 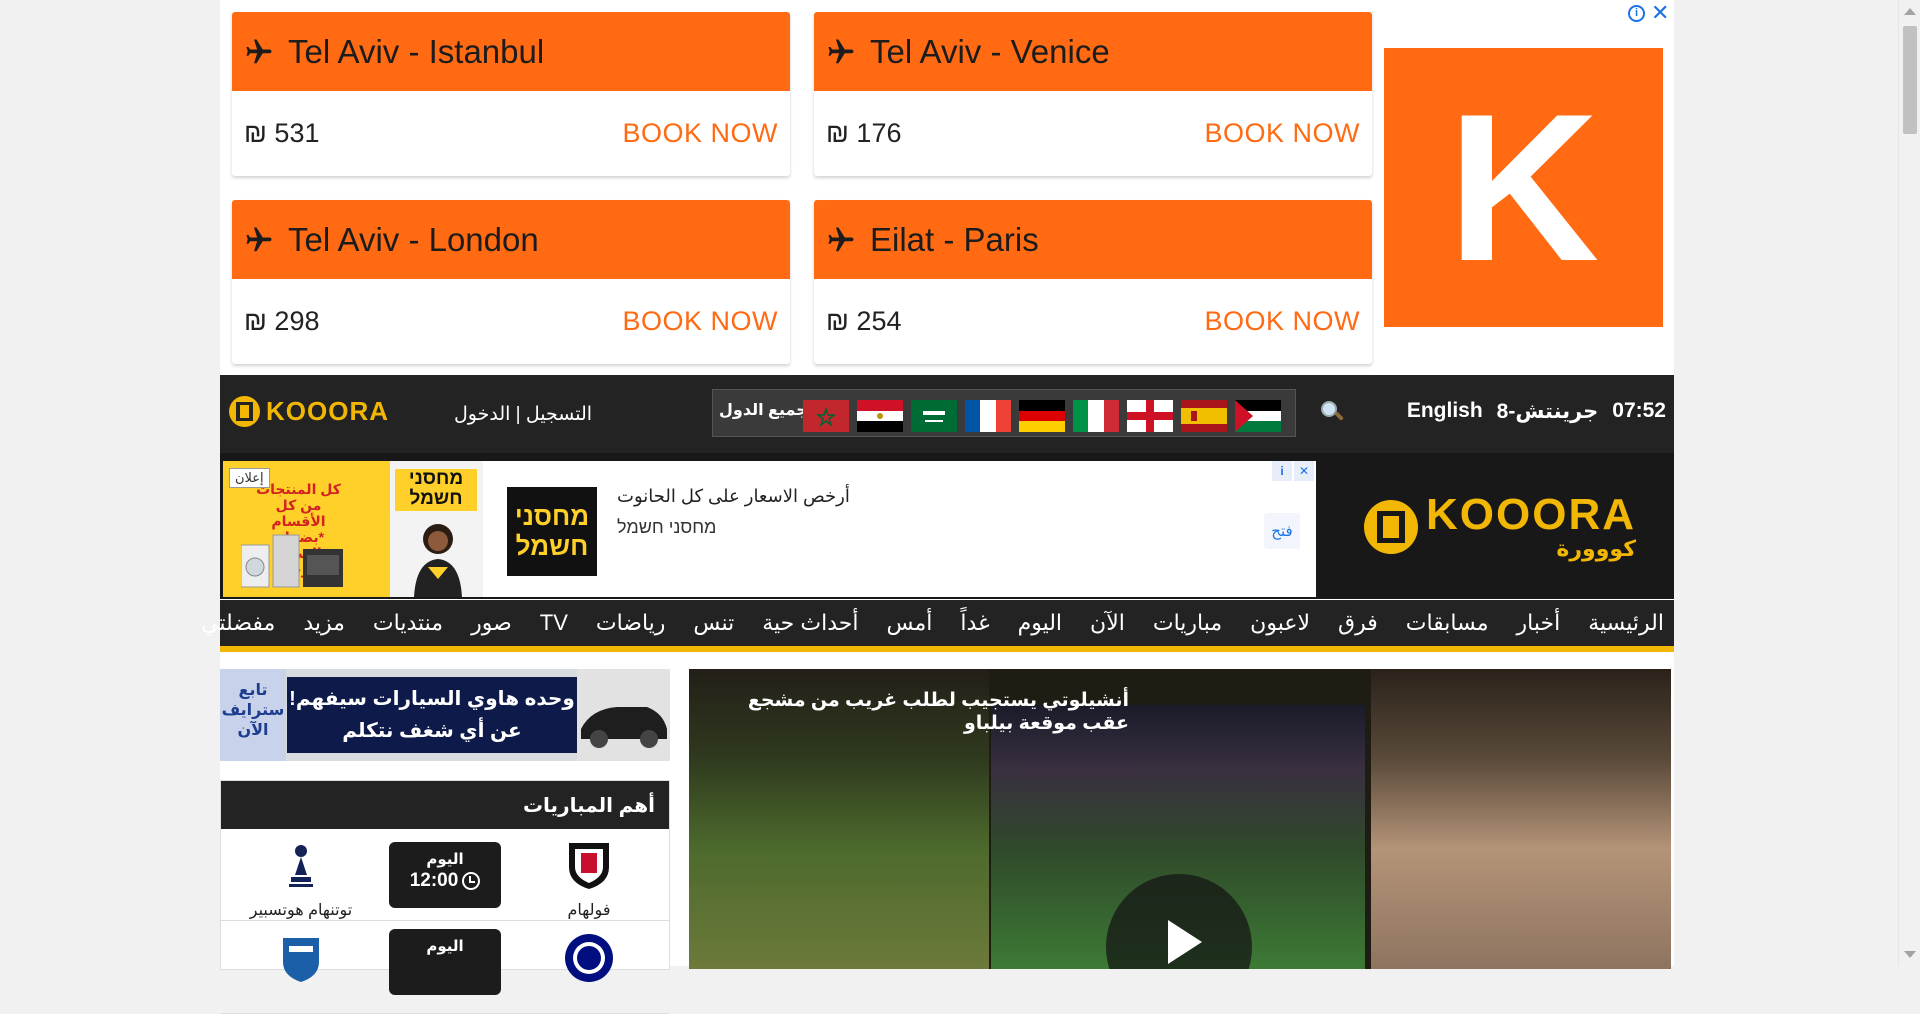 I want to click on logo-icon, so click(x=1391, y=527).